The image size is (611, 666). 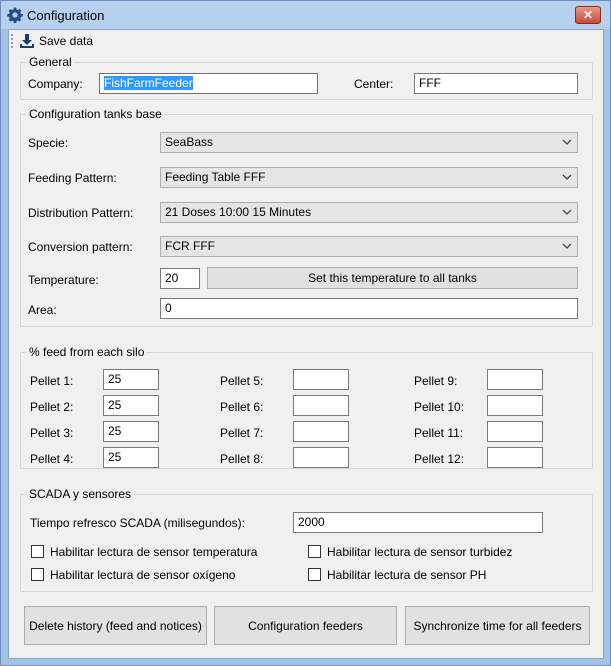 I want to click on pellet-12-input, so click(x=515, y=457).